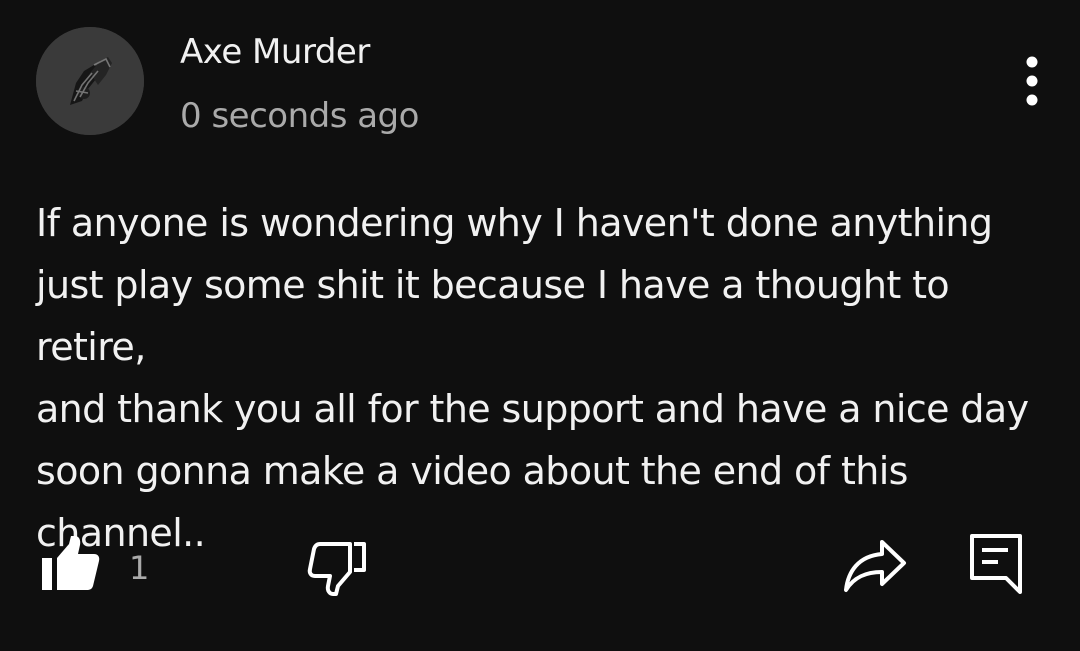 This screenshot has width=1080, height=651. I want to click on comment-timestamp: 0 seconds ago, so click(299, 116).